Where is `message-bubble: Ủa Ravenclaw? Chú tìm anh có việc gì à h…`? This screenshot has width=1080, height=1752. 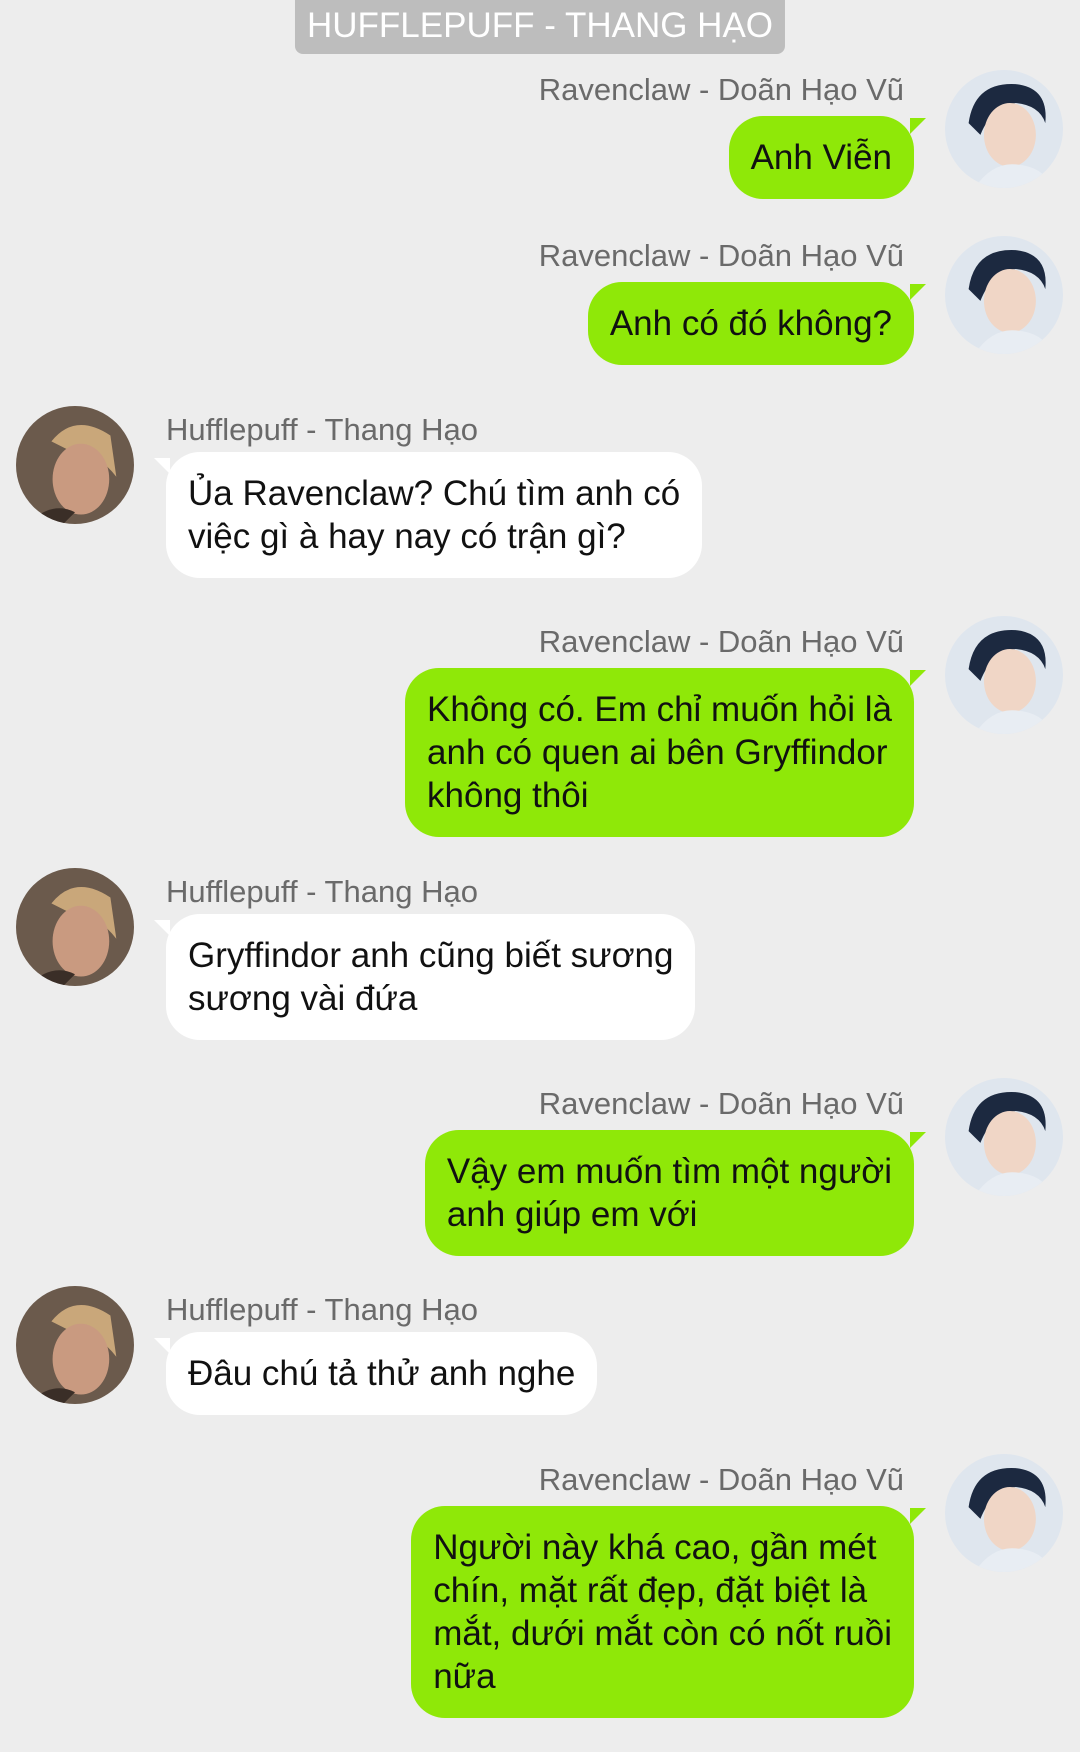 message-bubble: Ủa Ravenclaw? Chú tìm anh có việc gì à h… is located at coordinates (434, 515).